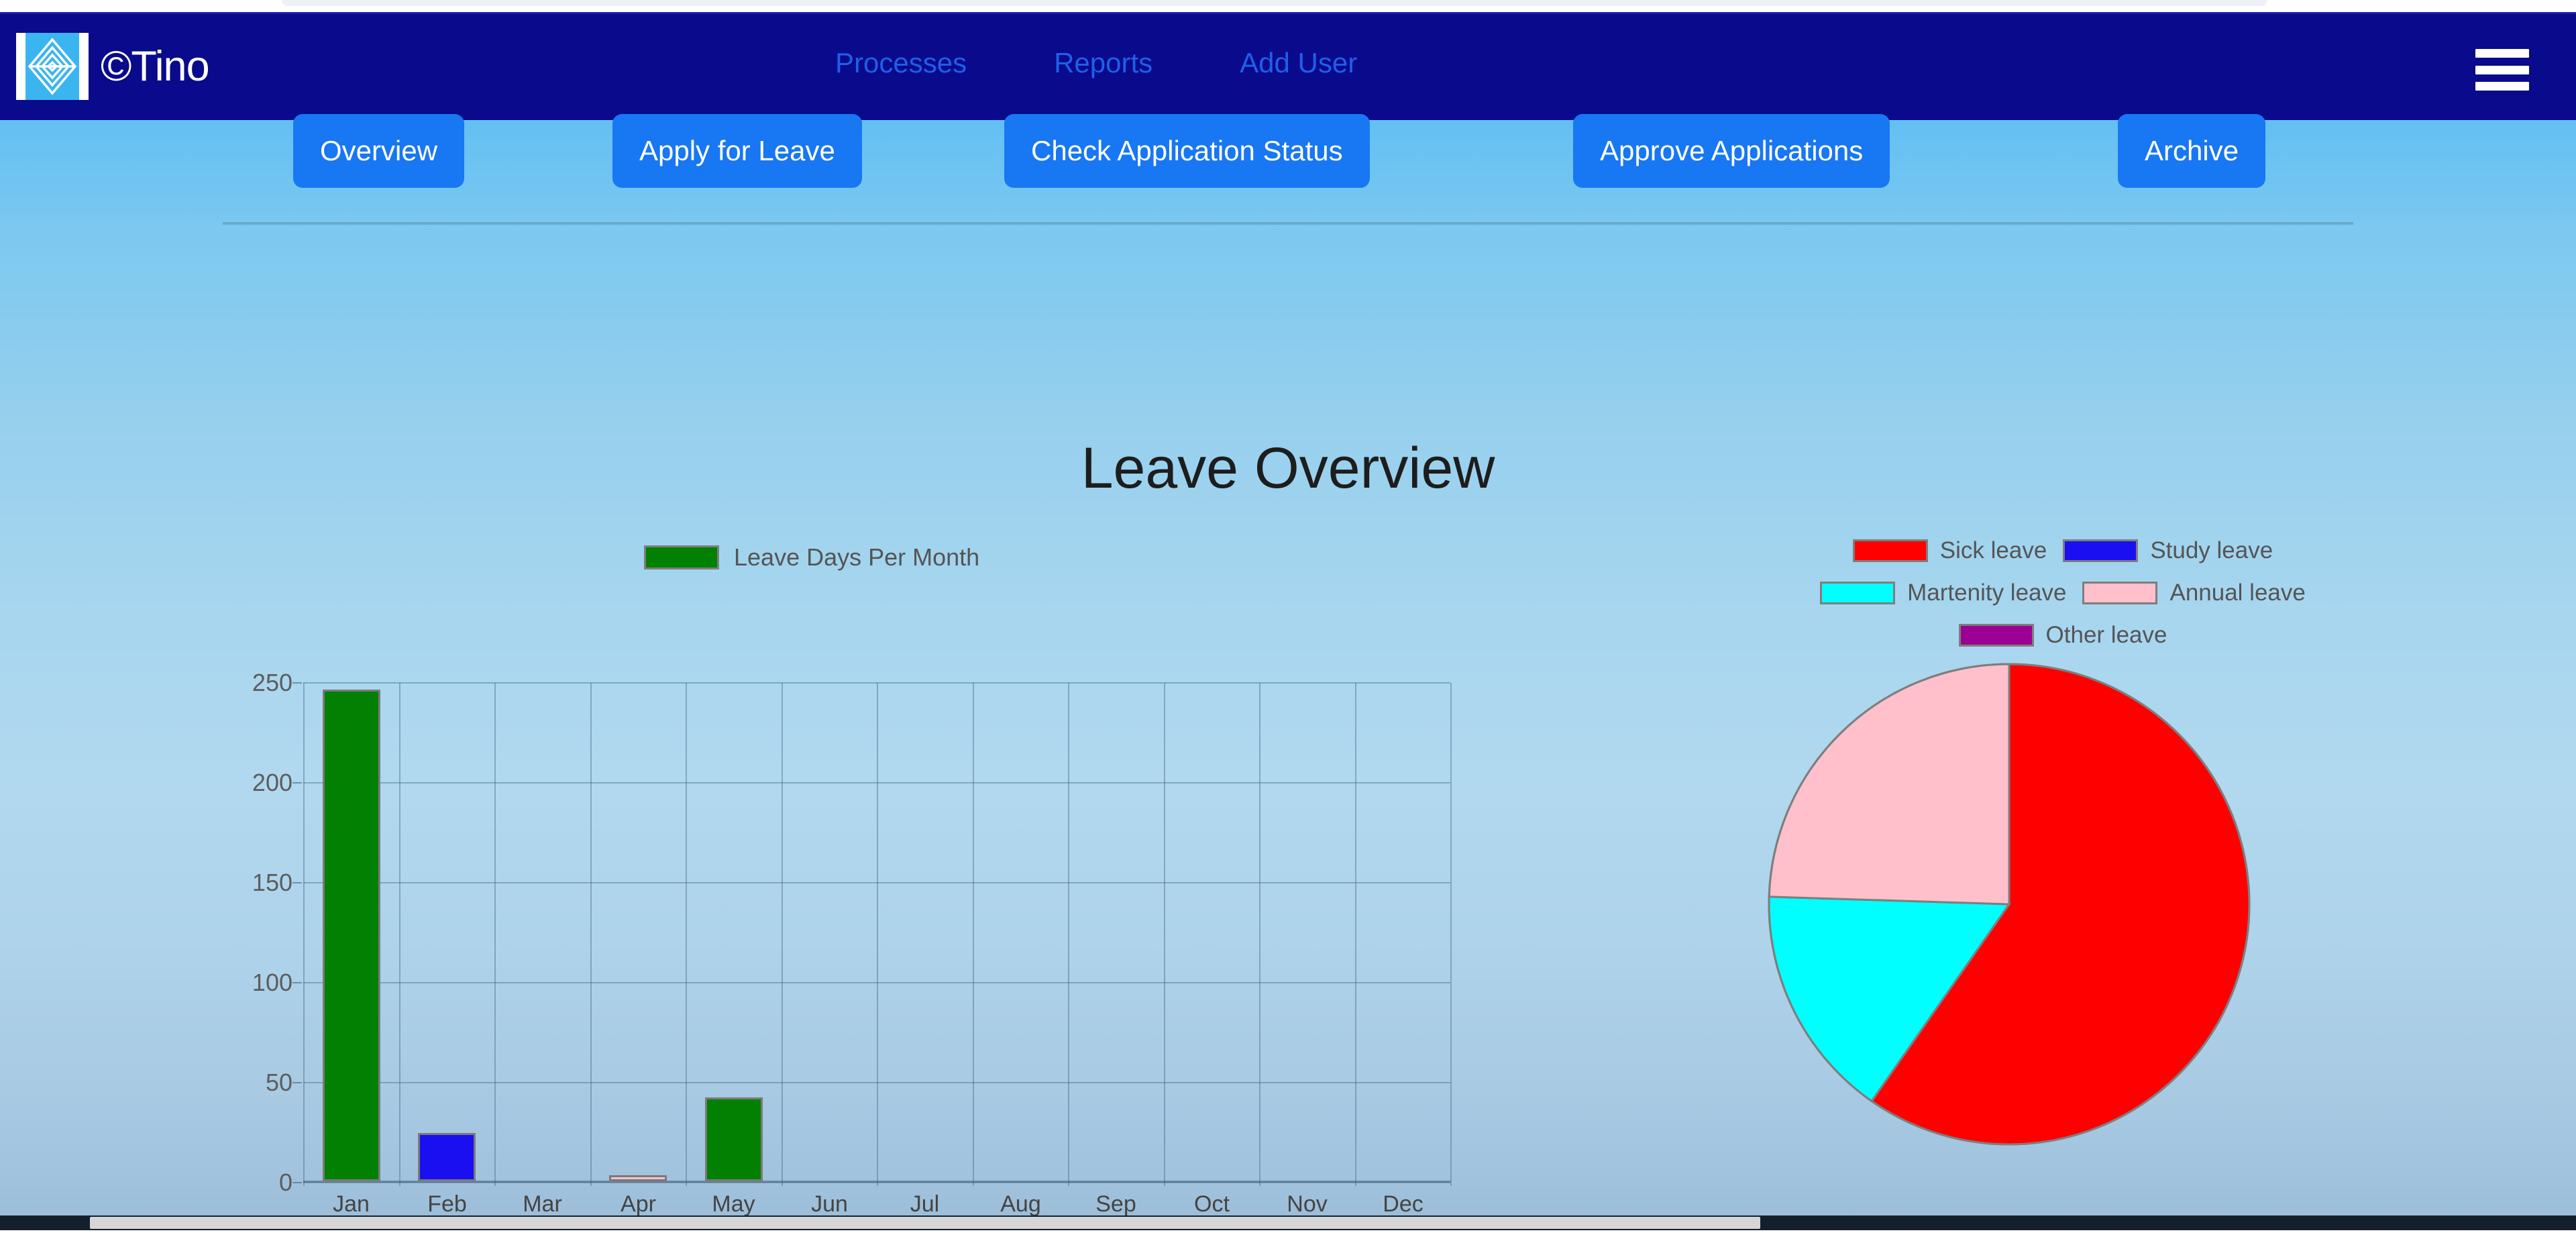  I want to click on pie-legend-label-martenity-leave: Martenity leave, so click(1987, 593).